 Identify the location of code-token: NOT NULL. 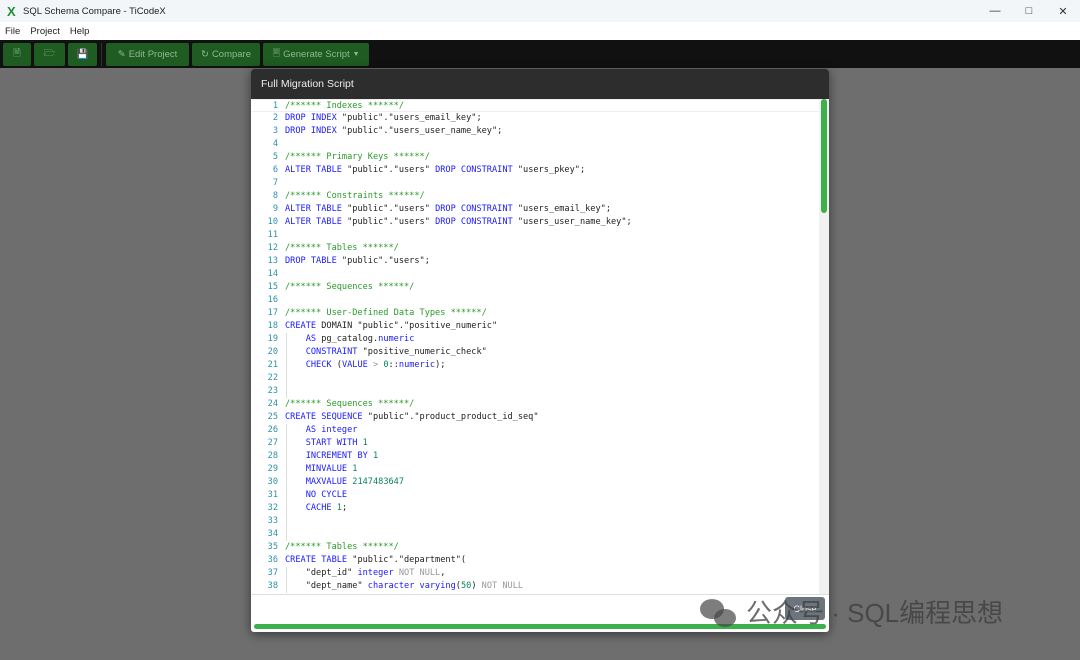
(502, 586).